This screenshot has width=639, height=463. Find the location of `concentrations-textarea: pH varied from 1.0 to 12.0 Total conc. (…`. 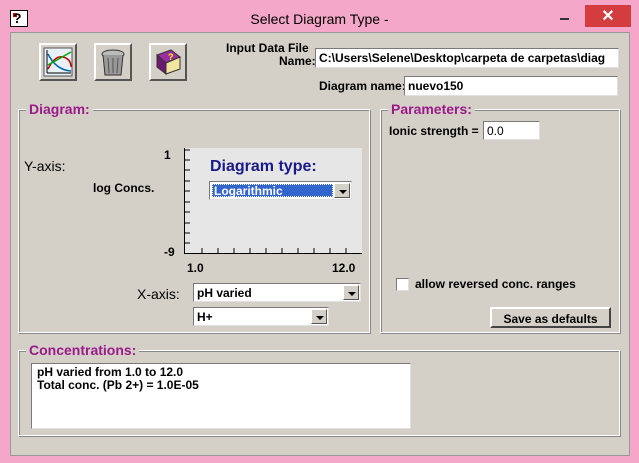

concentrations-textarea: pH varied from 1.0 to 12.0 Total conc. (… is located at coordinates (221, 396).